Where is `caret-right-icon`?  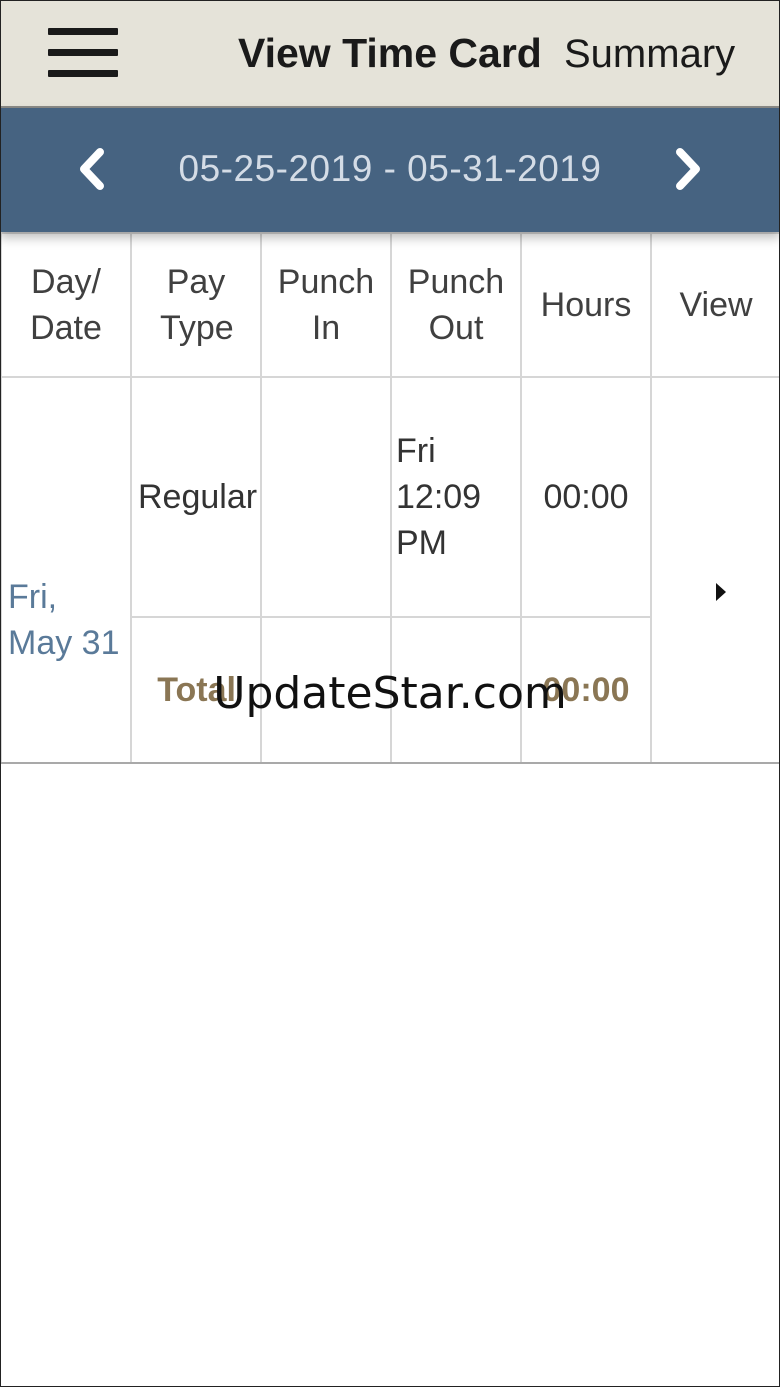
caret-right-icon is located at coordinates (721, 592).